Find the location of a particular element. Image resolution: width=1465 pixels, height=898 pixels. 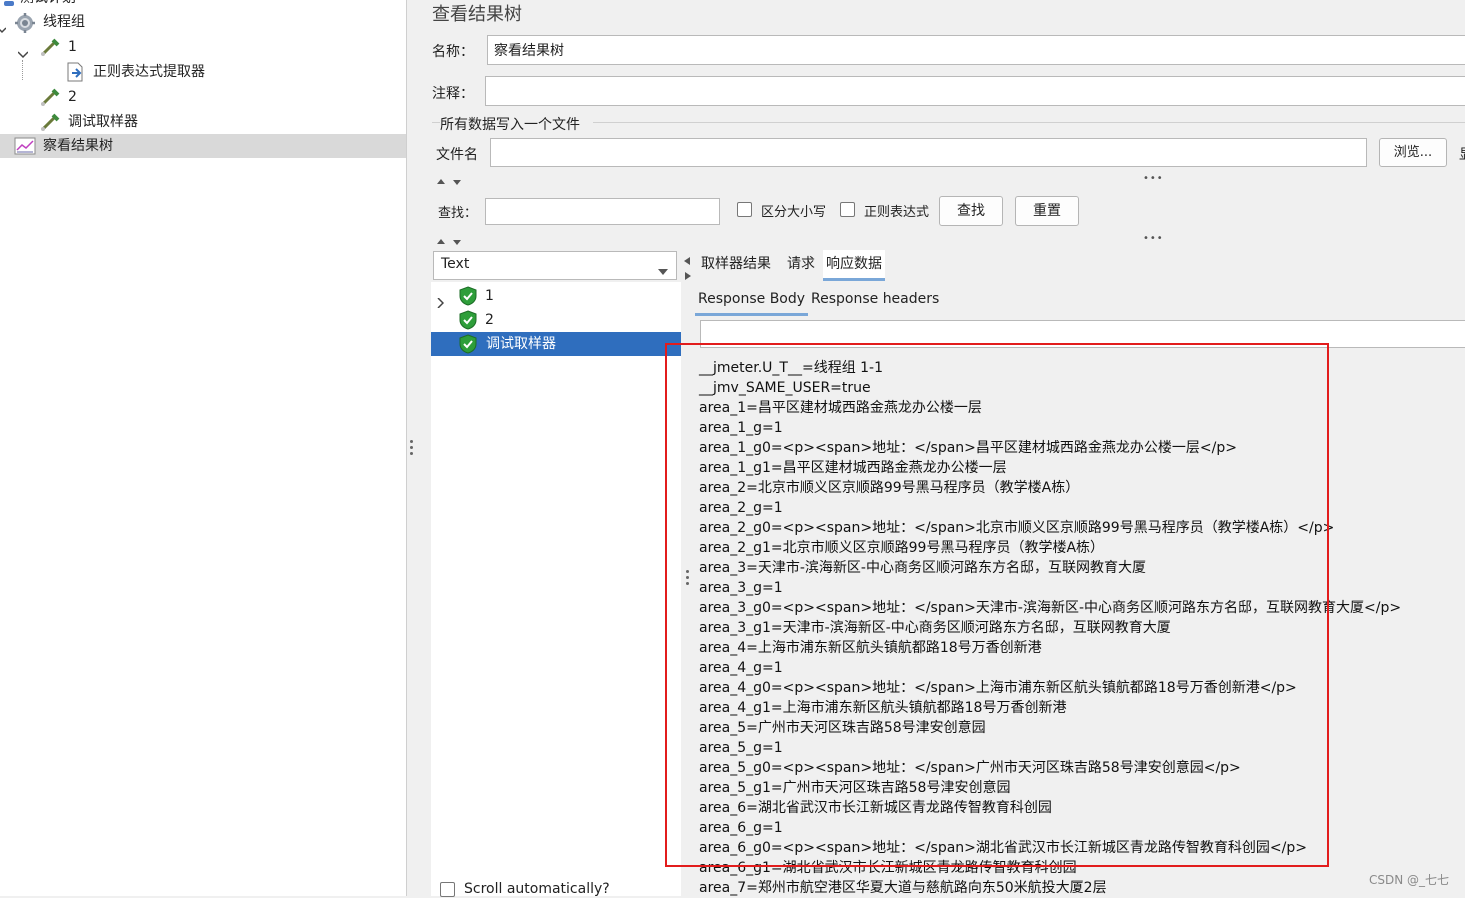

tab-request: 请求 is located at coordinates (801, 264).